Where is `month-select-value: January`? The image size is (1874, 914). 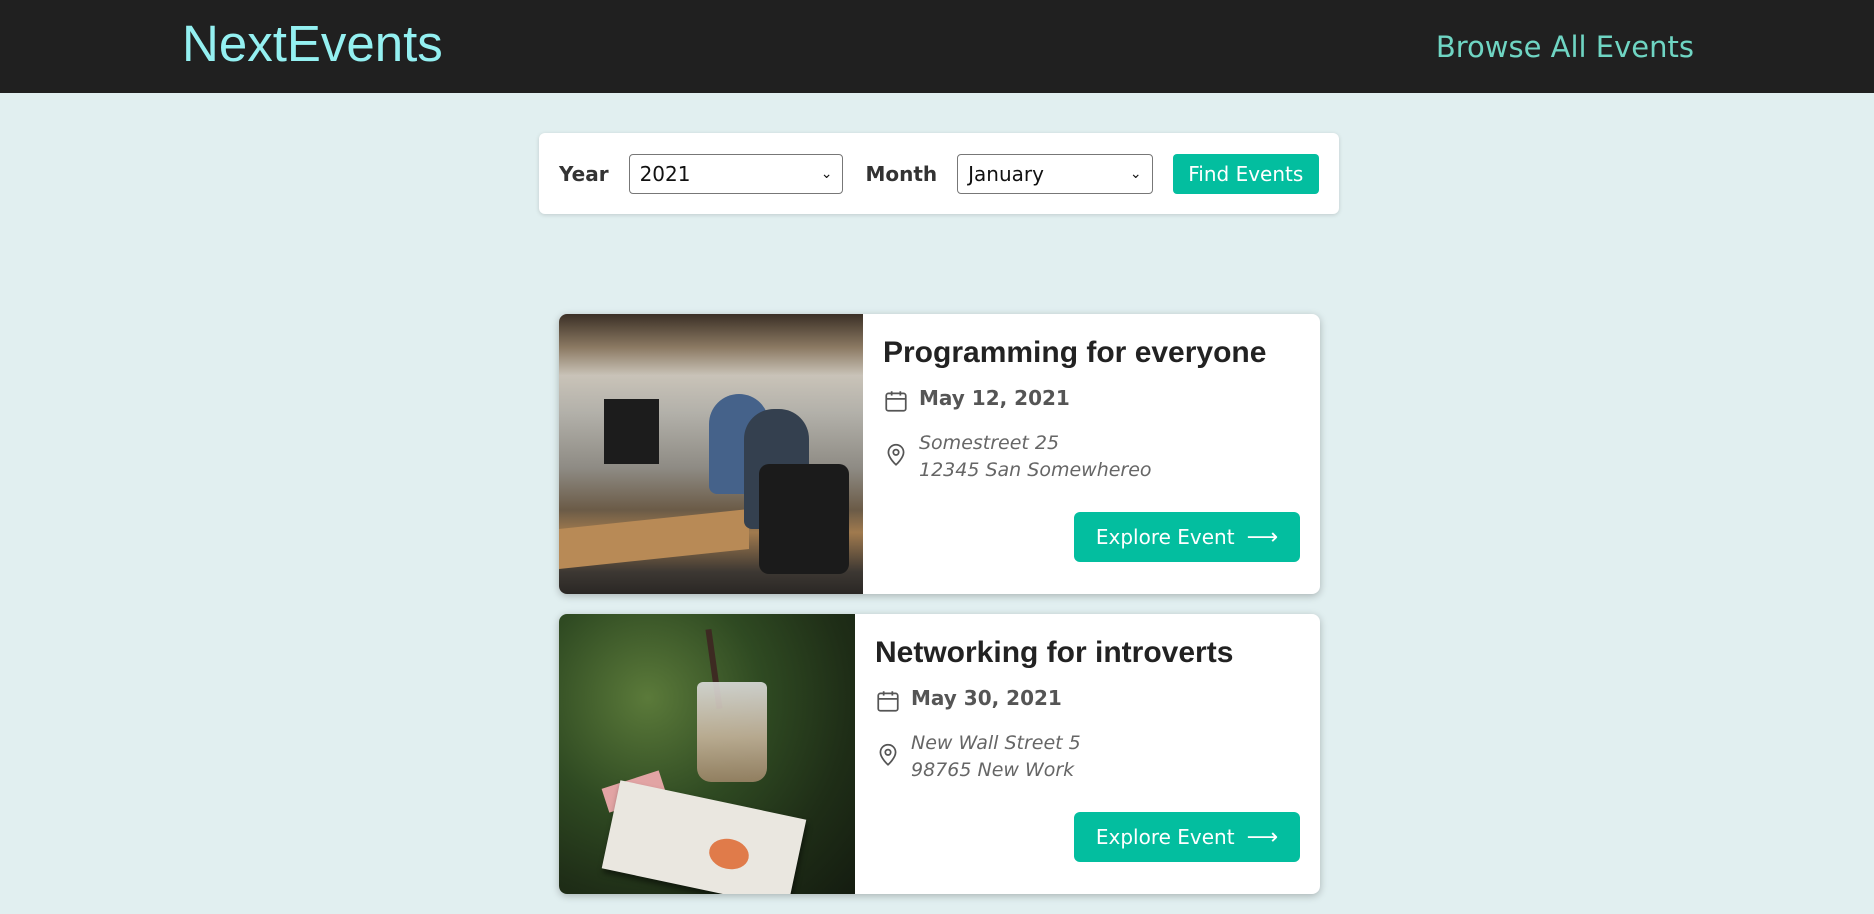
month-select-value: January is located at coordinates (1006, 173).